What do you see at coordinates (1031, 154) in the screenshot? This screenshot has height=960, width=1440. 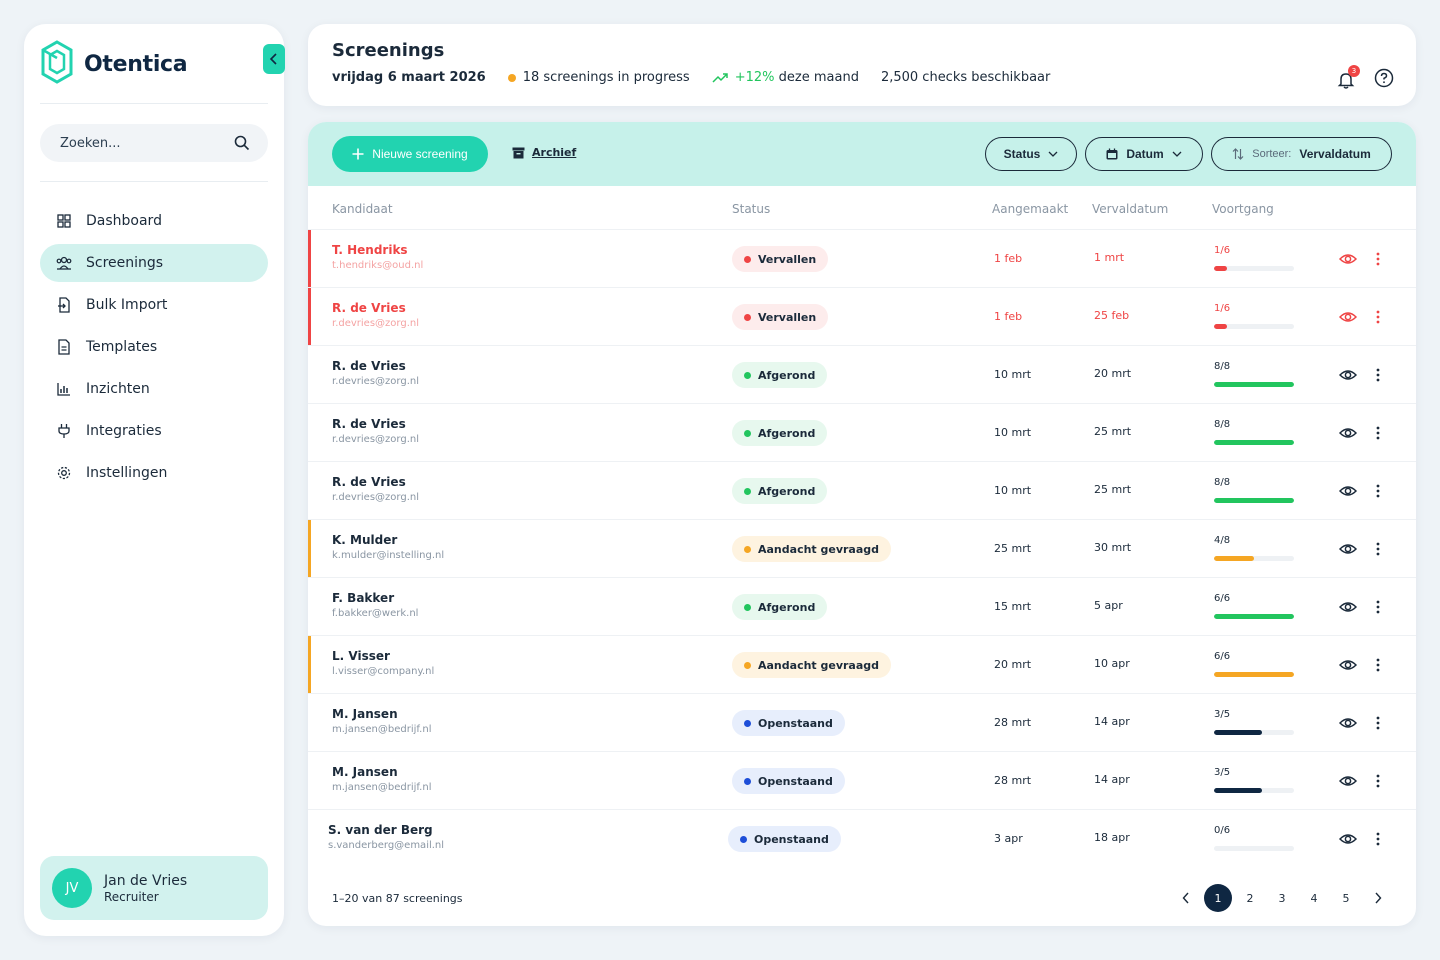 I see `status-filter-button: Status` at bounding box center [1031, 154].